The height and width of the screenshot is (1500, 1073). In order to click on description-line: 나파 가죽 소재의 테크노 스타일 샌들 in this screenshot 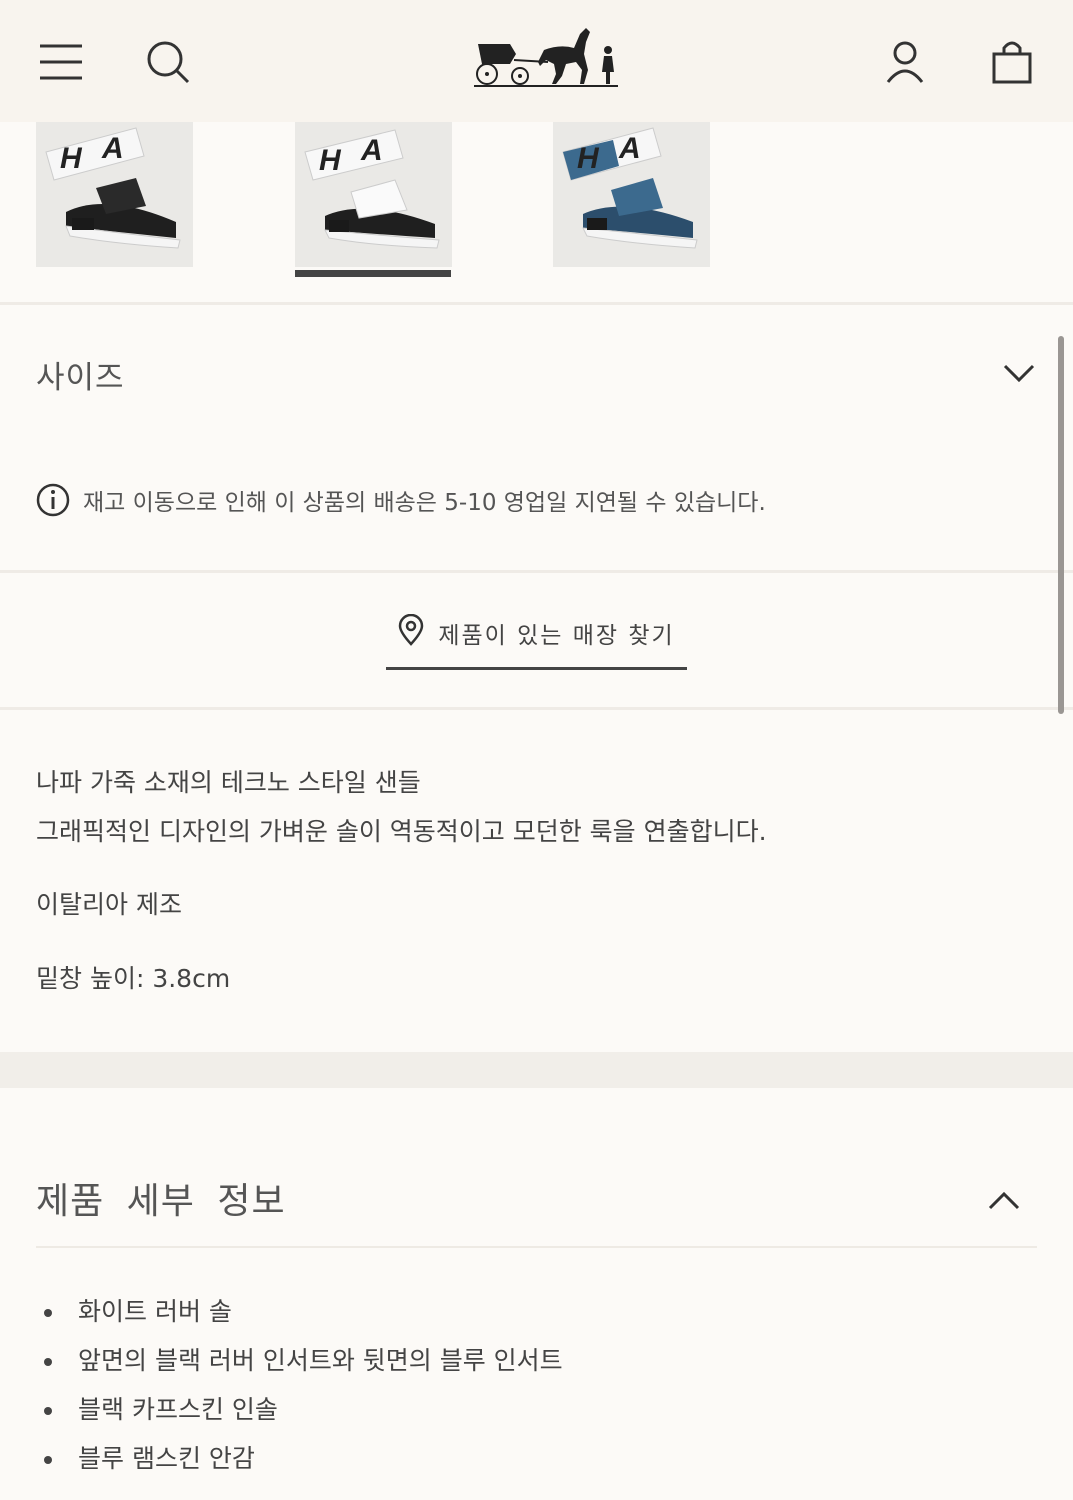, I will do `click(228, 782)`.